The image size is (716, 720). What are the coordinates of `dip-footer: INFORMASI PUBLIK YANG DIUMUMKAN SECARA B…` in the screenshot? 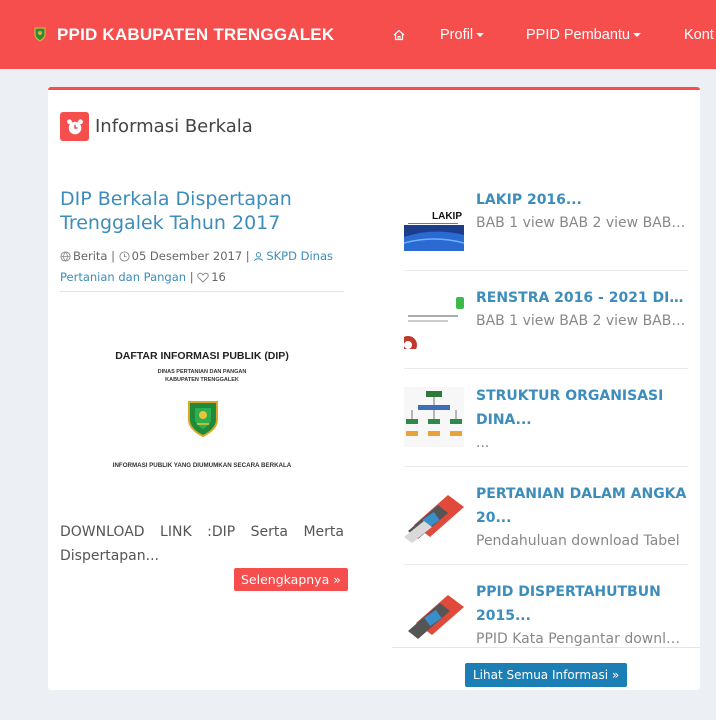 It's located at (202, 465).